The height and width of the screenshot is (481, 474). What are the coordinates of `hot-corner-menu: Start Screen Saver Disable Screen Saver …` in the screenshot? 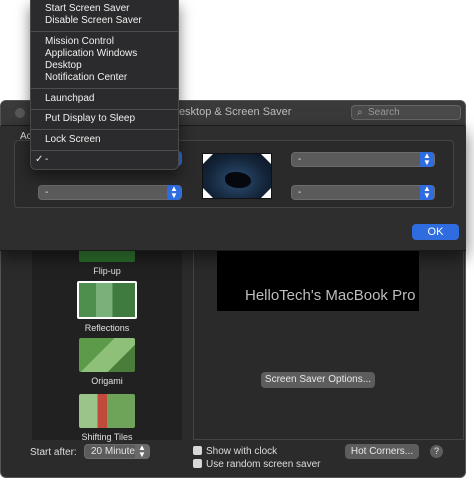 It's located at (104, 85).